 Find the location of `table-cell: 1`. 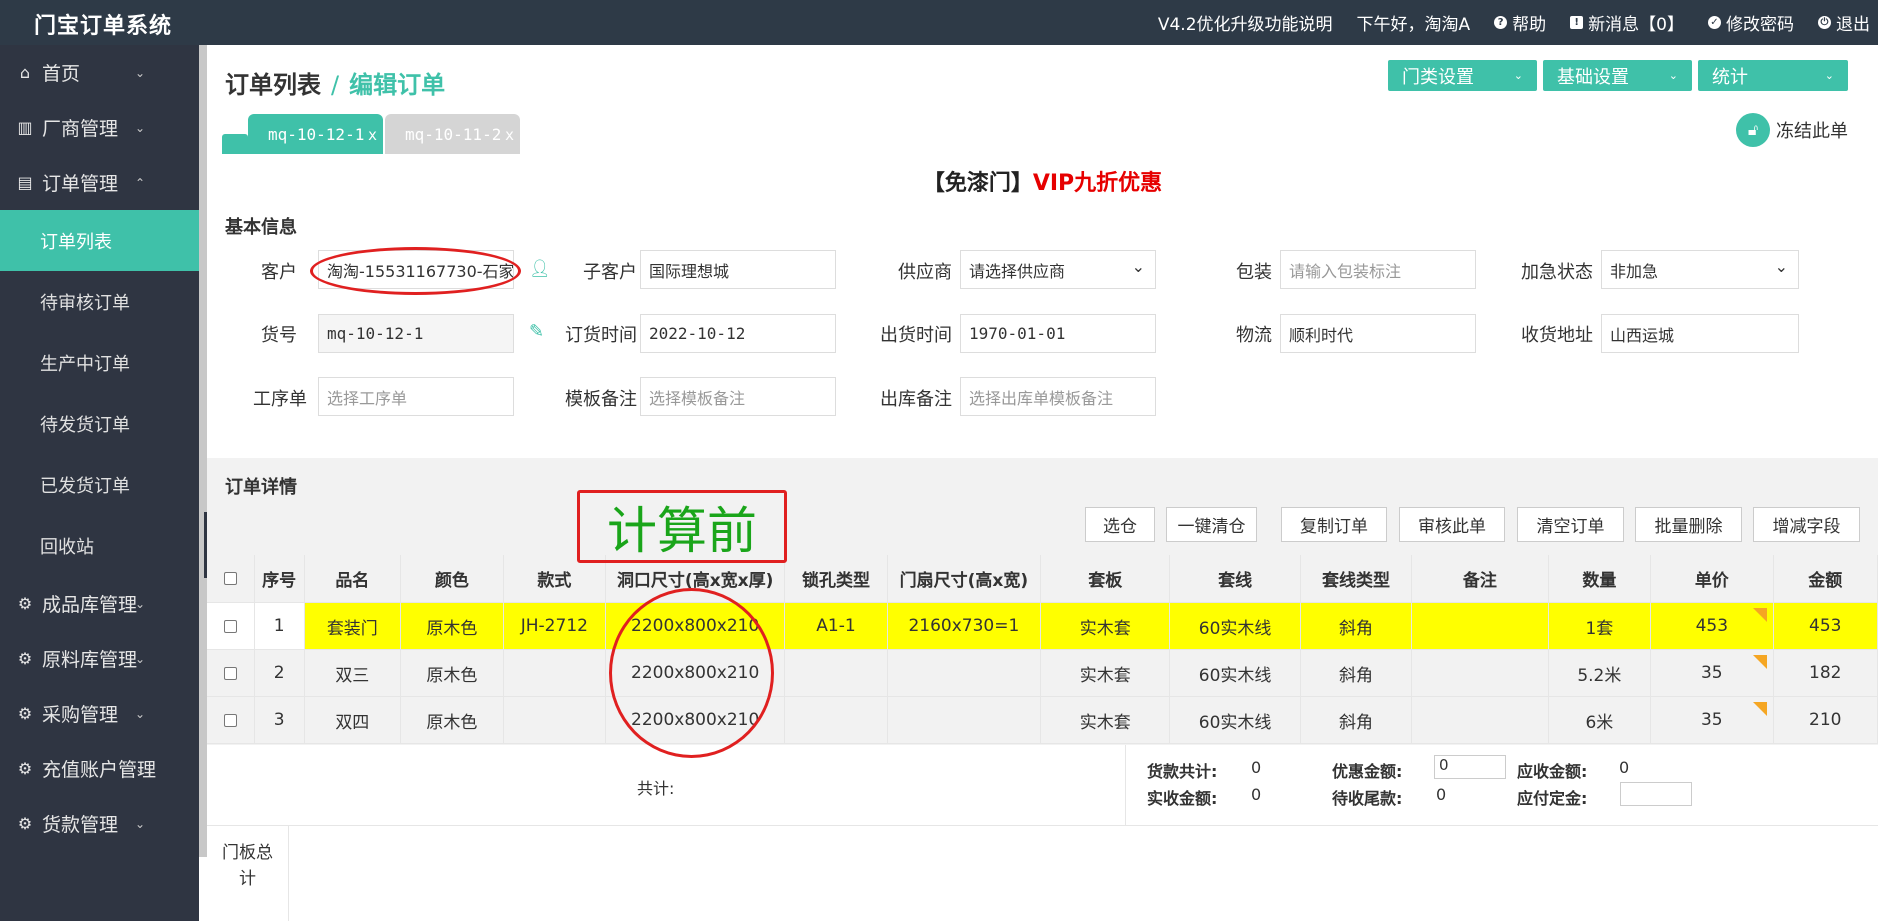

table-cell: 1 is located at coordinates (279, 626).